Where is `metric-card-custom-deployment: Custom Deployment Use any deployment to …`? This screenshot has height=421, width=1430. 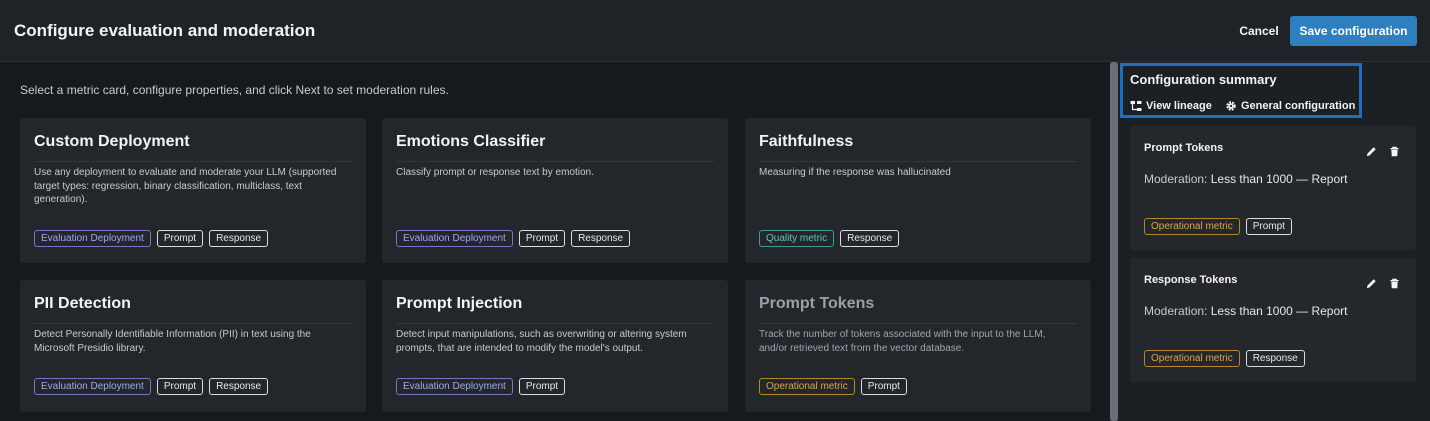
metric-card-custom-deployment: Custom Deployment Use any deployment to … is located at coordinates (193, 190).